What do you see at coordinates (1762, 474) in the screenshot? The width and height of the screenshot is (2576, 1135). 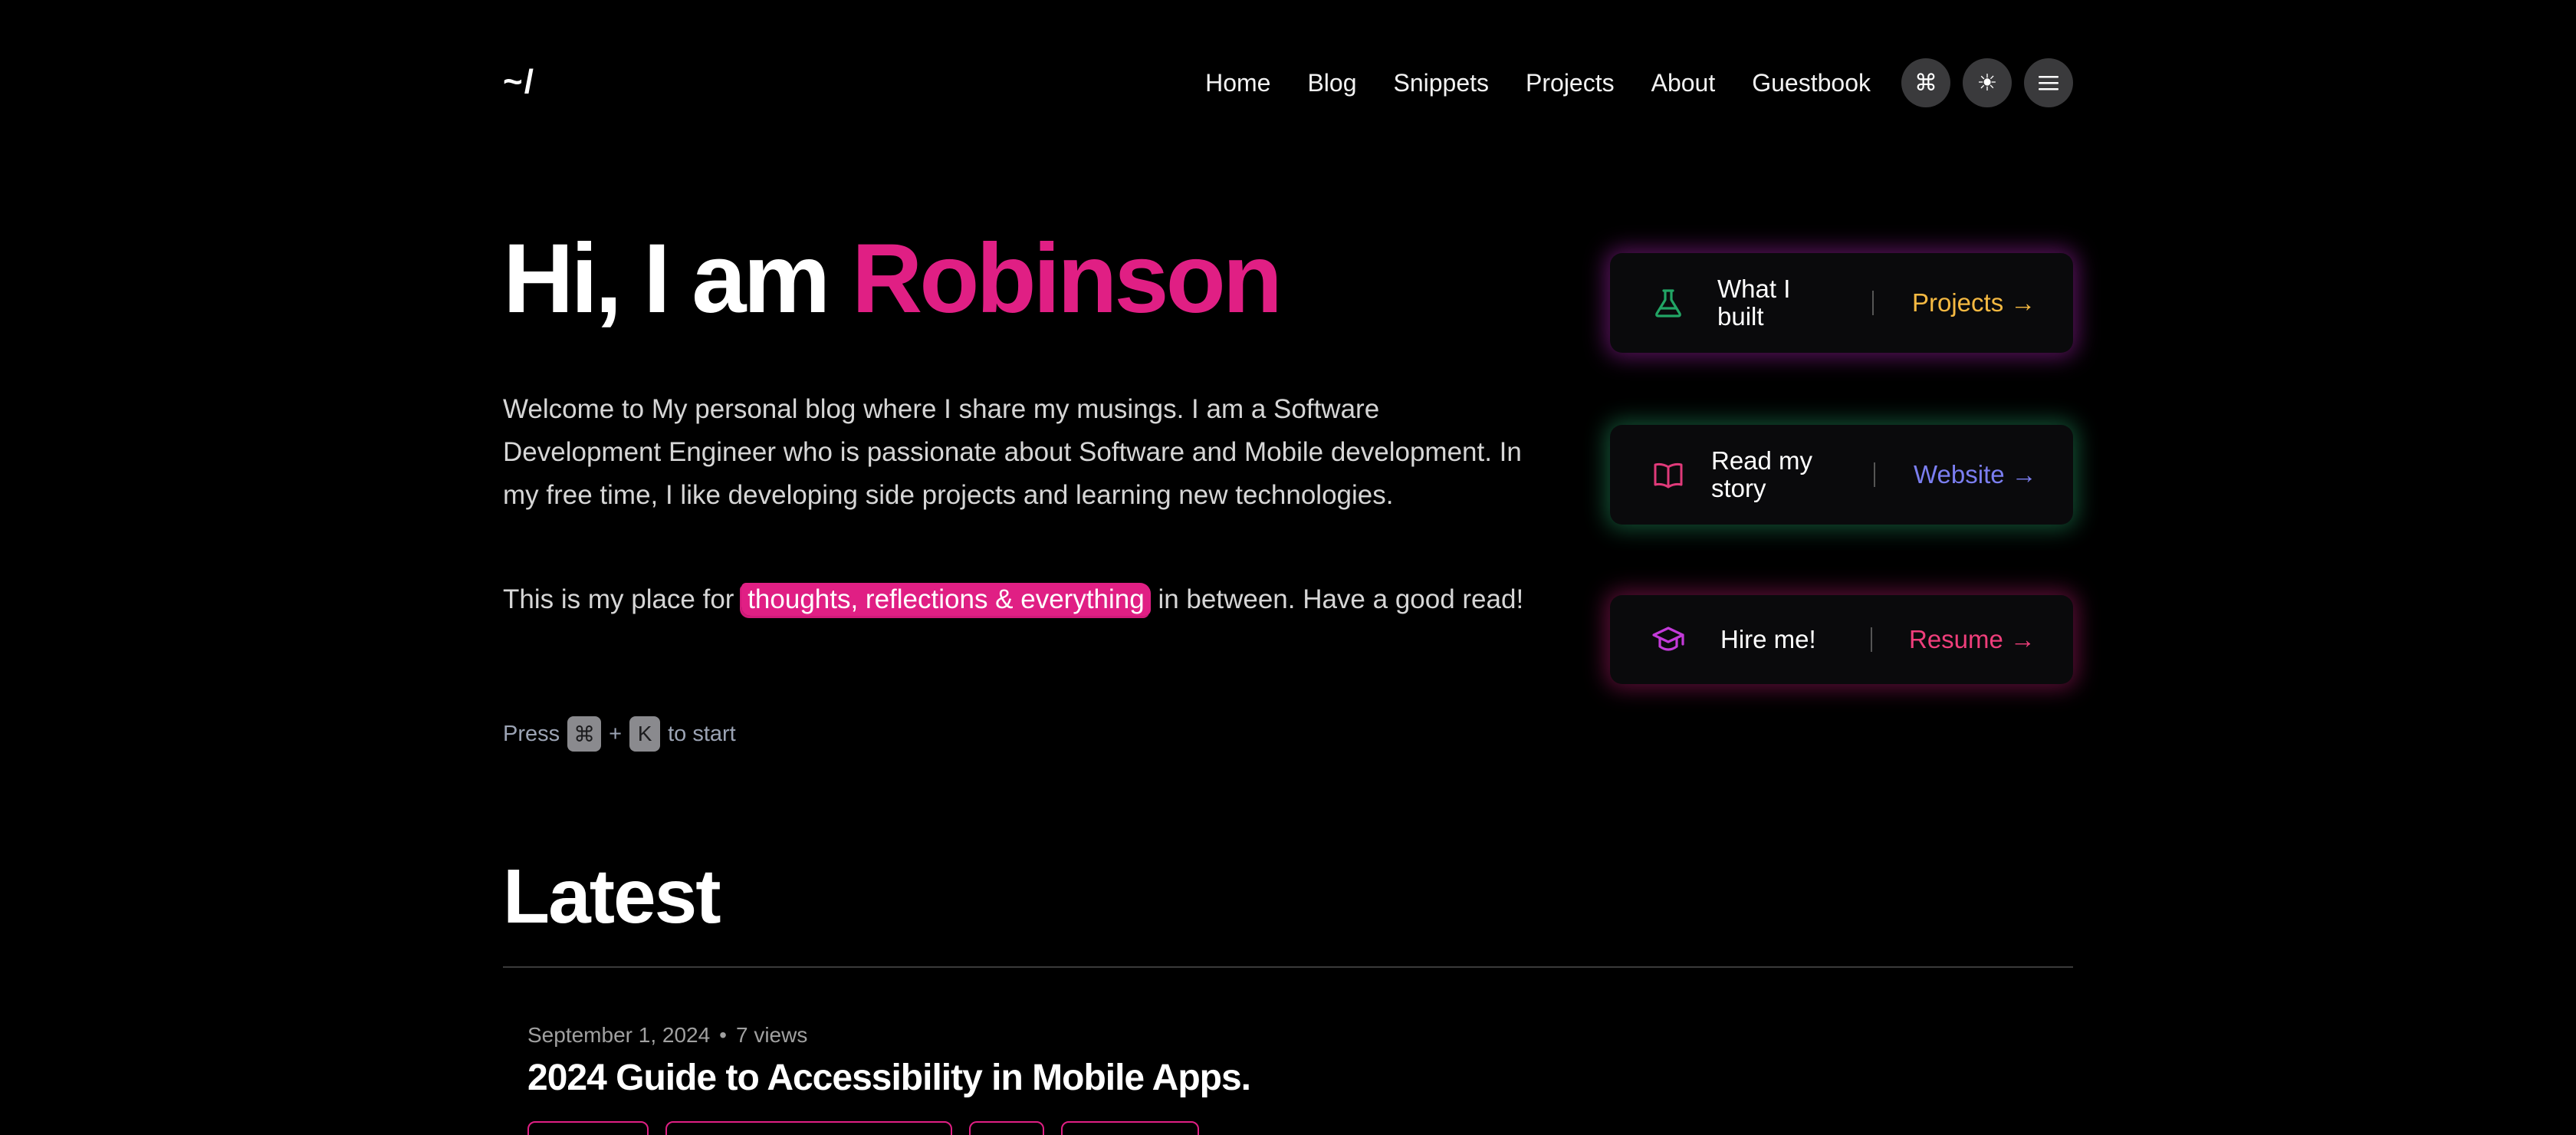 I see `card-story-text: Read my story` at bounding box center [1762, 474].